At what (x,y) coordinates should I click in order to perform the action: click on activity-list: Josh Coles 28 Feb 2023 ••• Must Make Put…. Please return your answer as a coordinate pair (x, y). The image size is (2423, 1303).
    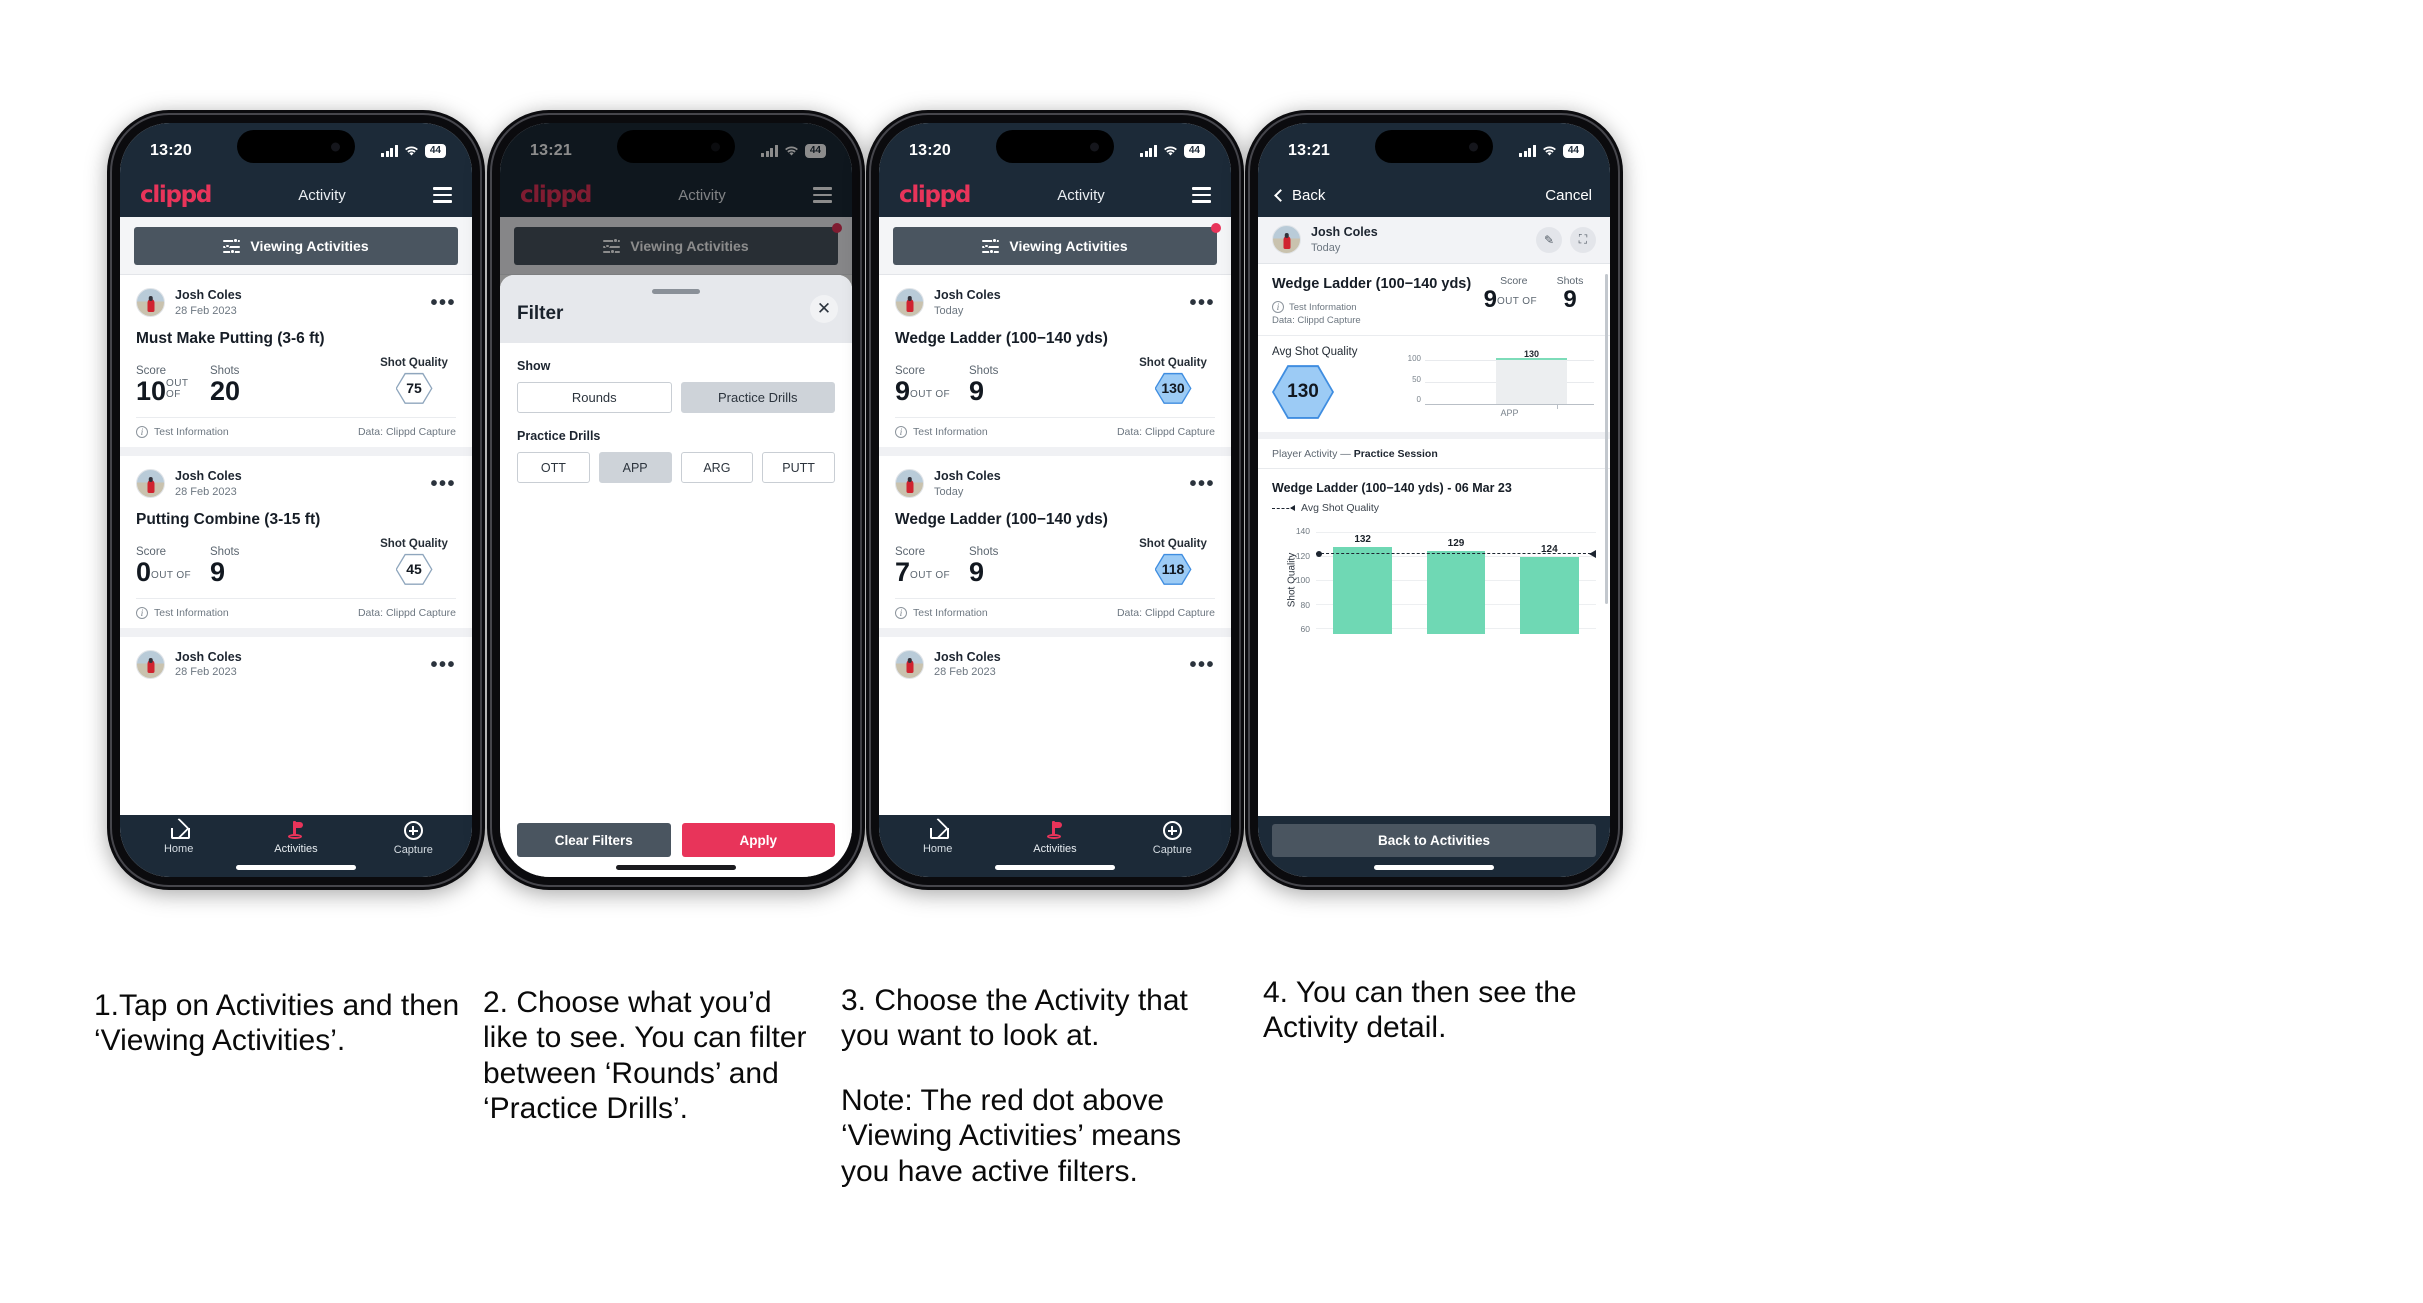
    Looking at the image, I should click on (296, 545).